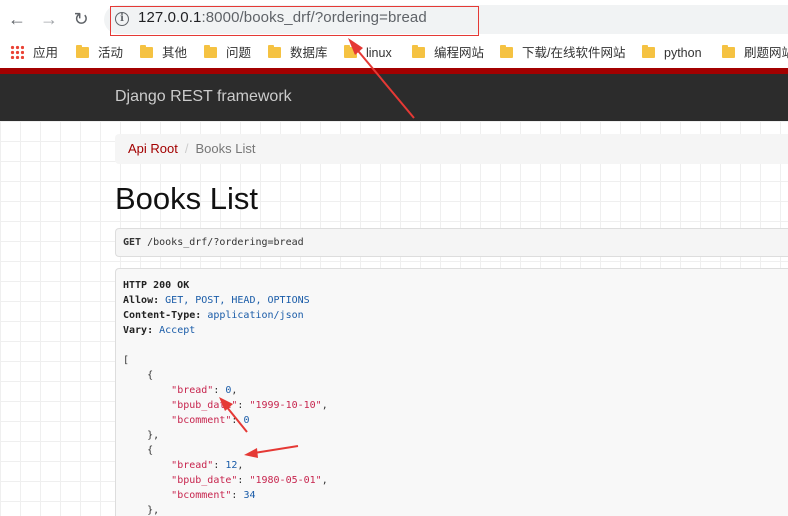 This screenshot has height=516, width=788. I want to click on bookmark-label: linux, so click(379, 53).